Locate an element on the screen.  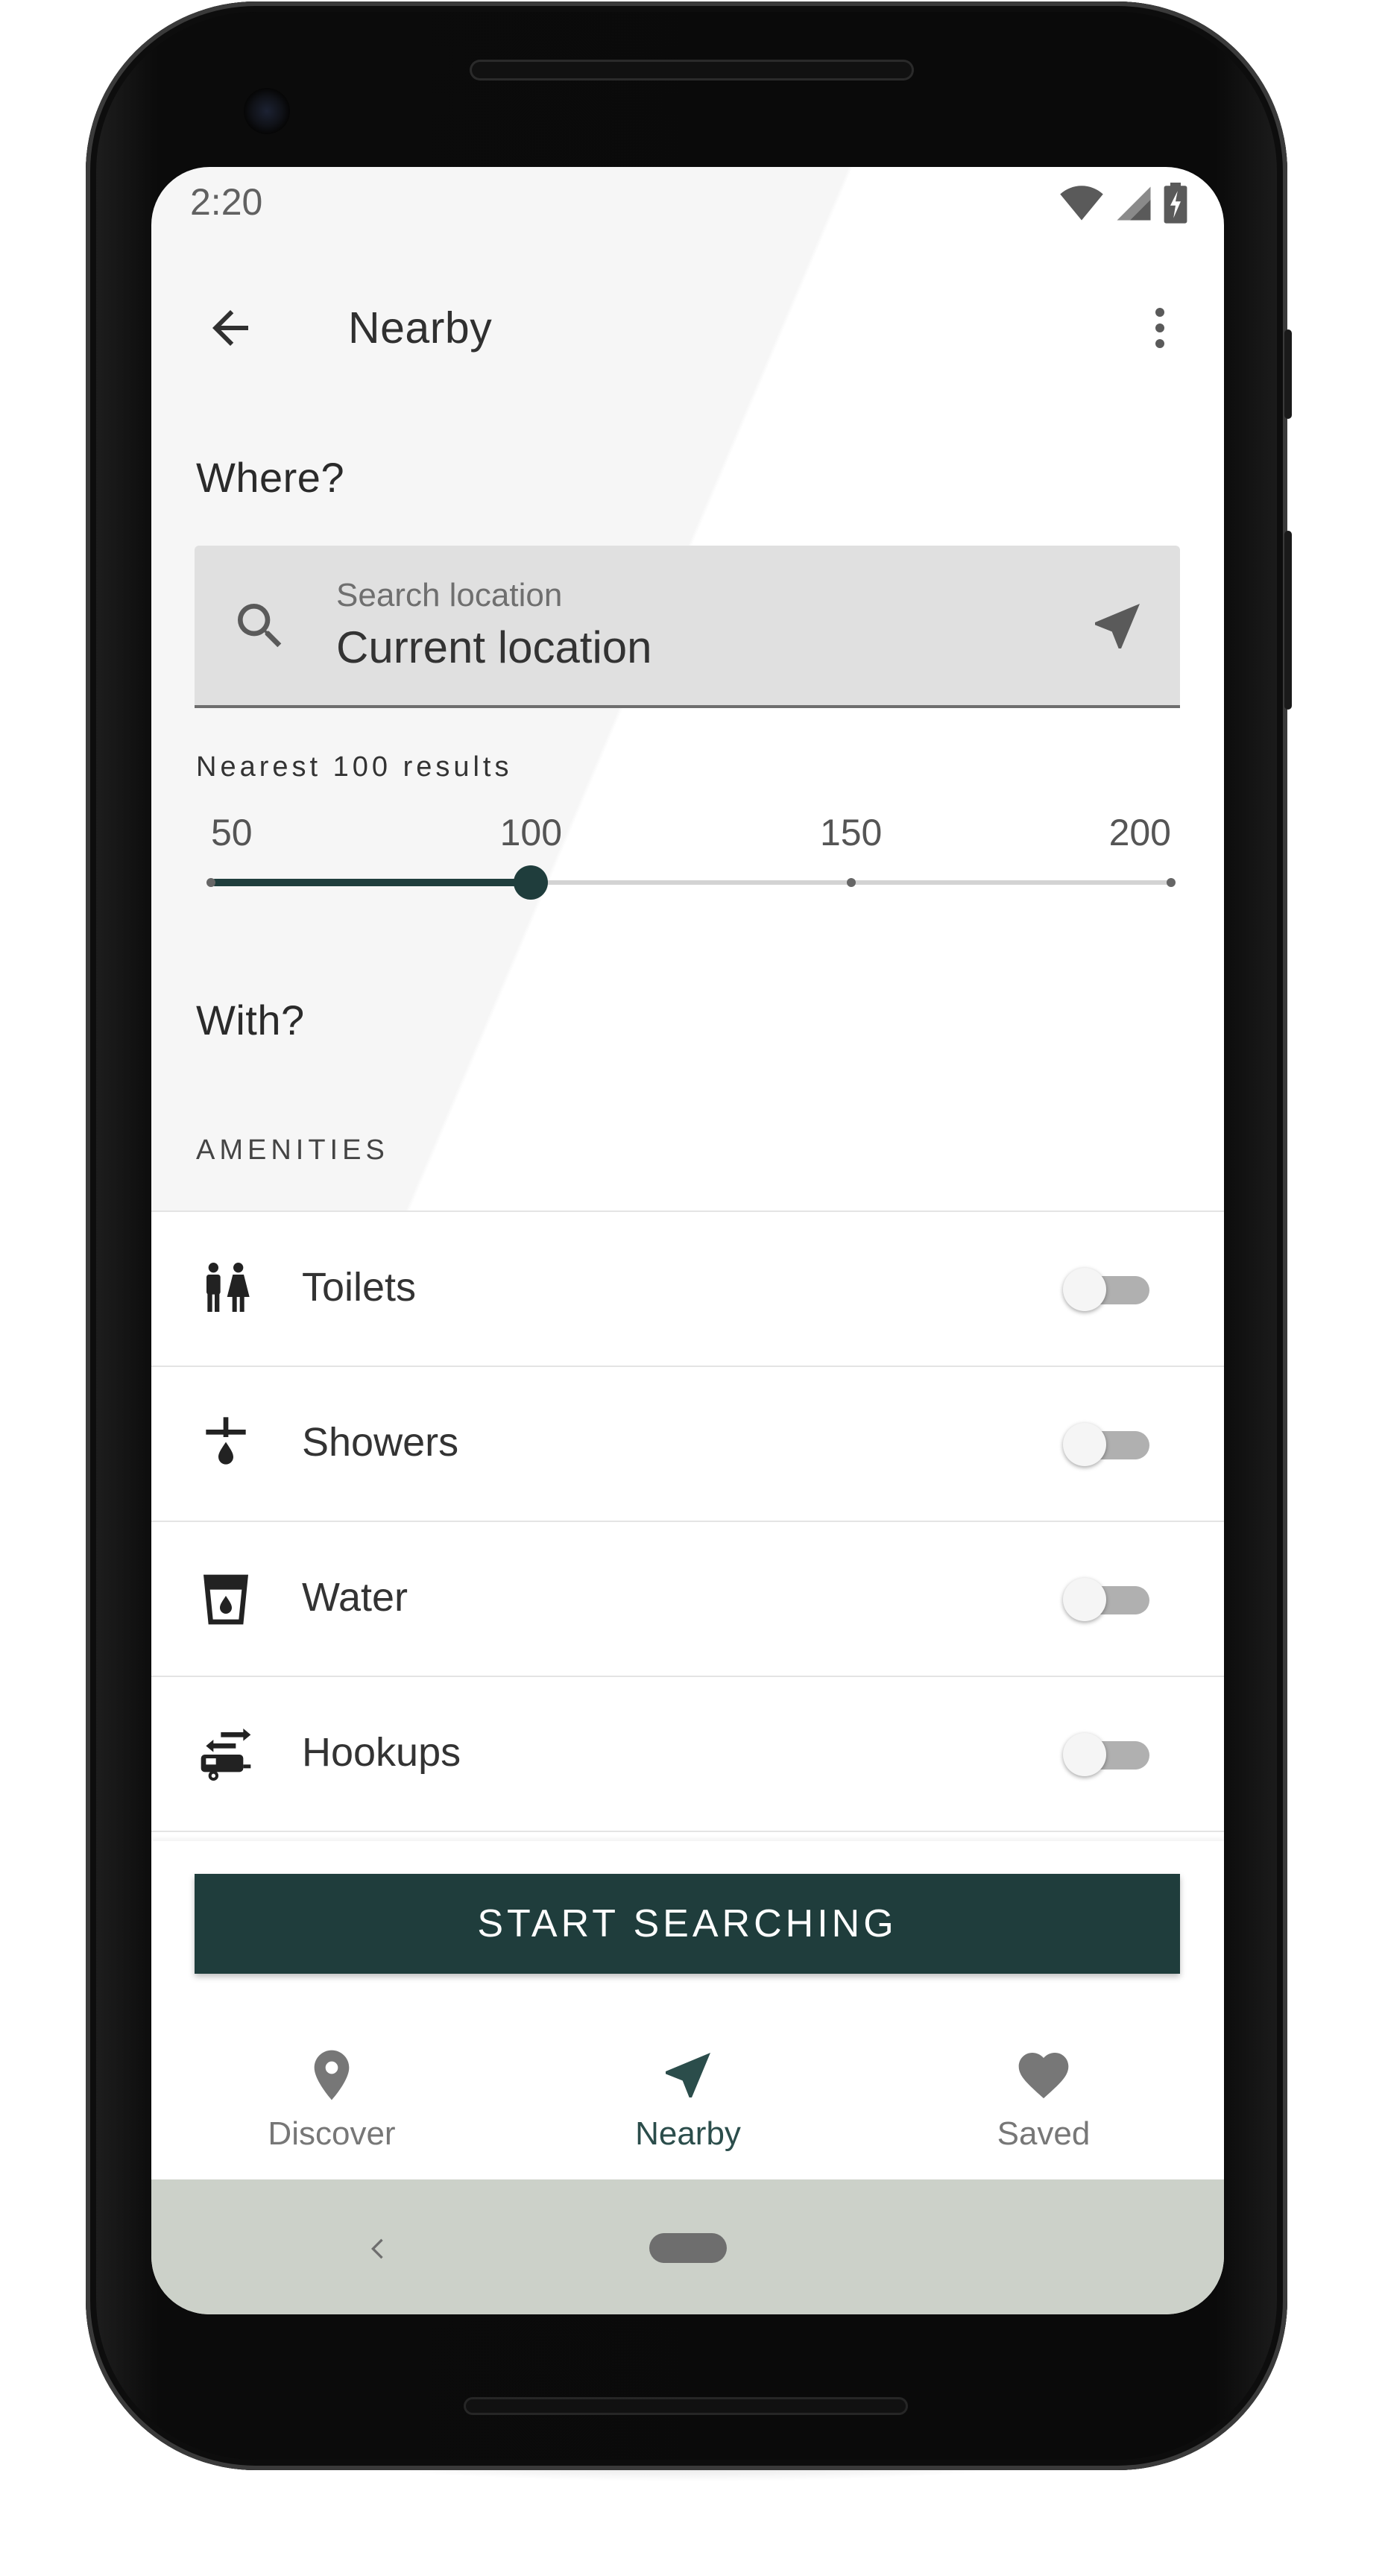
start-searching-button: START SEARCHING is located at coordinates (687, 1924).